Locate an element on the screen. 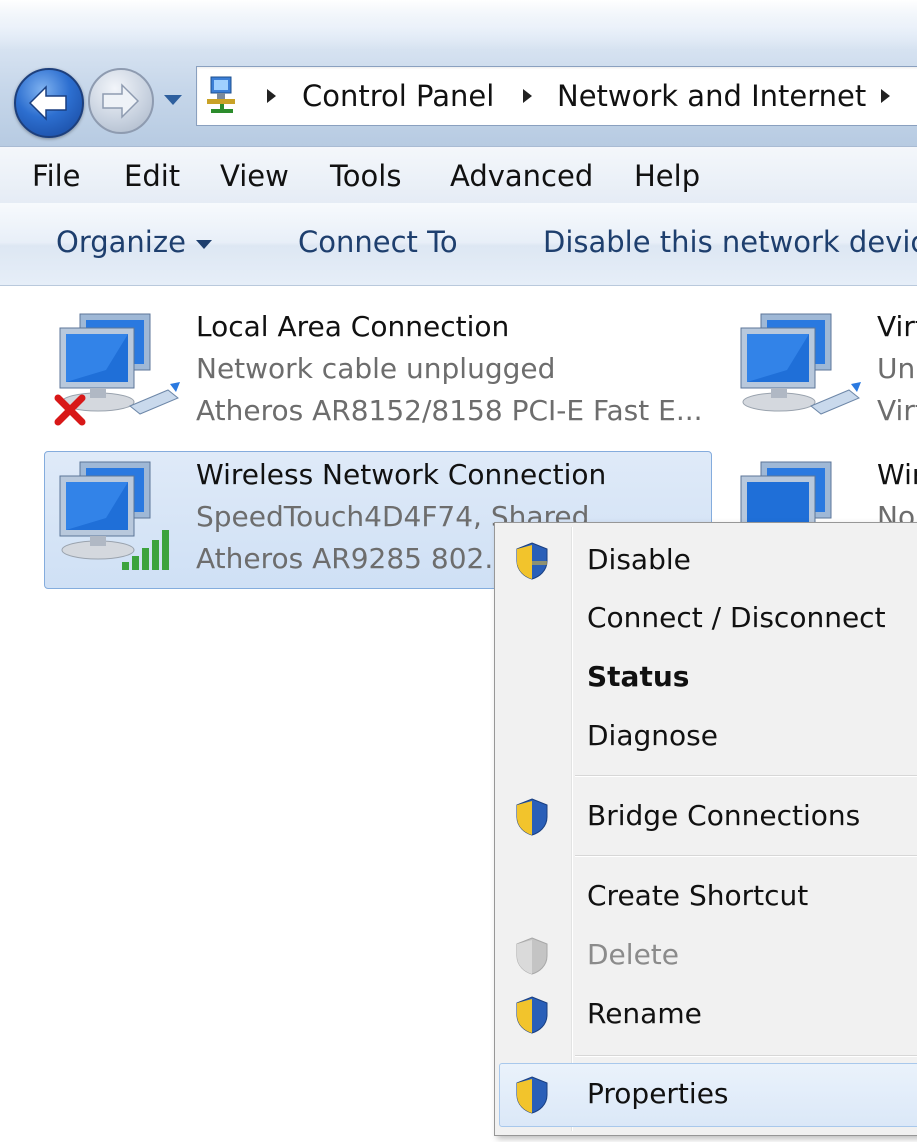  connection-name: Wir is located at coordinates (897, 474).